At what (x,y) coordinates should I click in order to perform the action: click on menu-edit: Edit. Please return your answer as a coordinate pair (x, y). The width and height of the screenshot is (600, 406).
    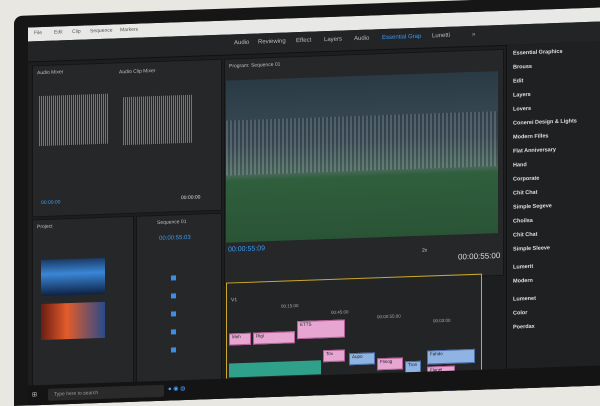
    Looking at the image, I should click on (58, 32).